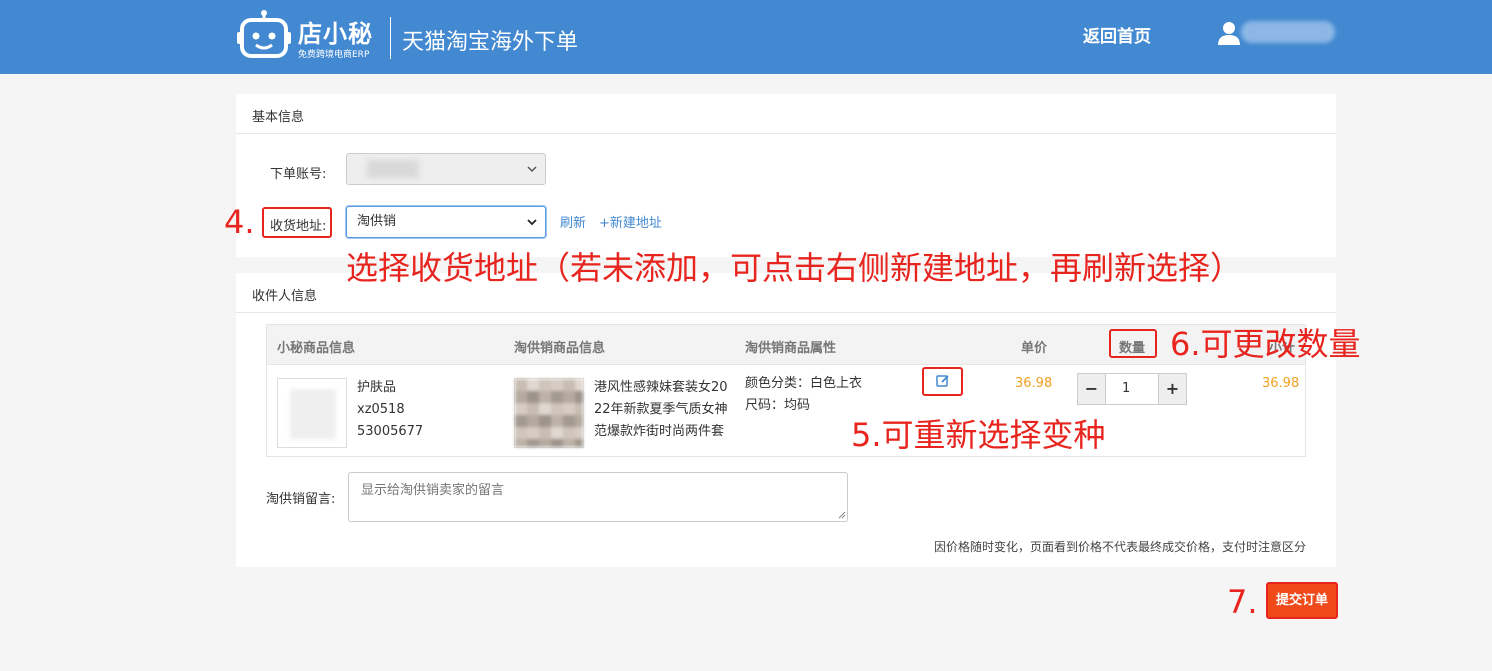 This screenshot has height=671, width=1492. What do you see at coordinates (1034, 348) in the screenshot?
I see `col-header-unit-price: 单价` at bounding box center [1034, 348].